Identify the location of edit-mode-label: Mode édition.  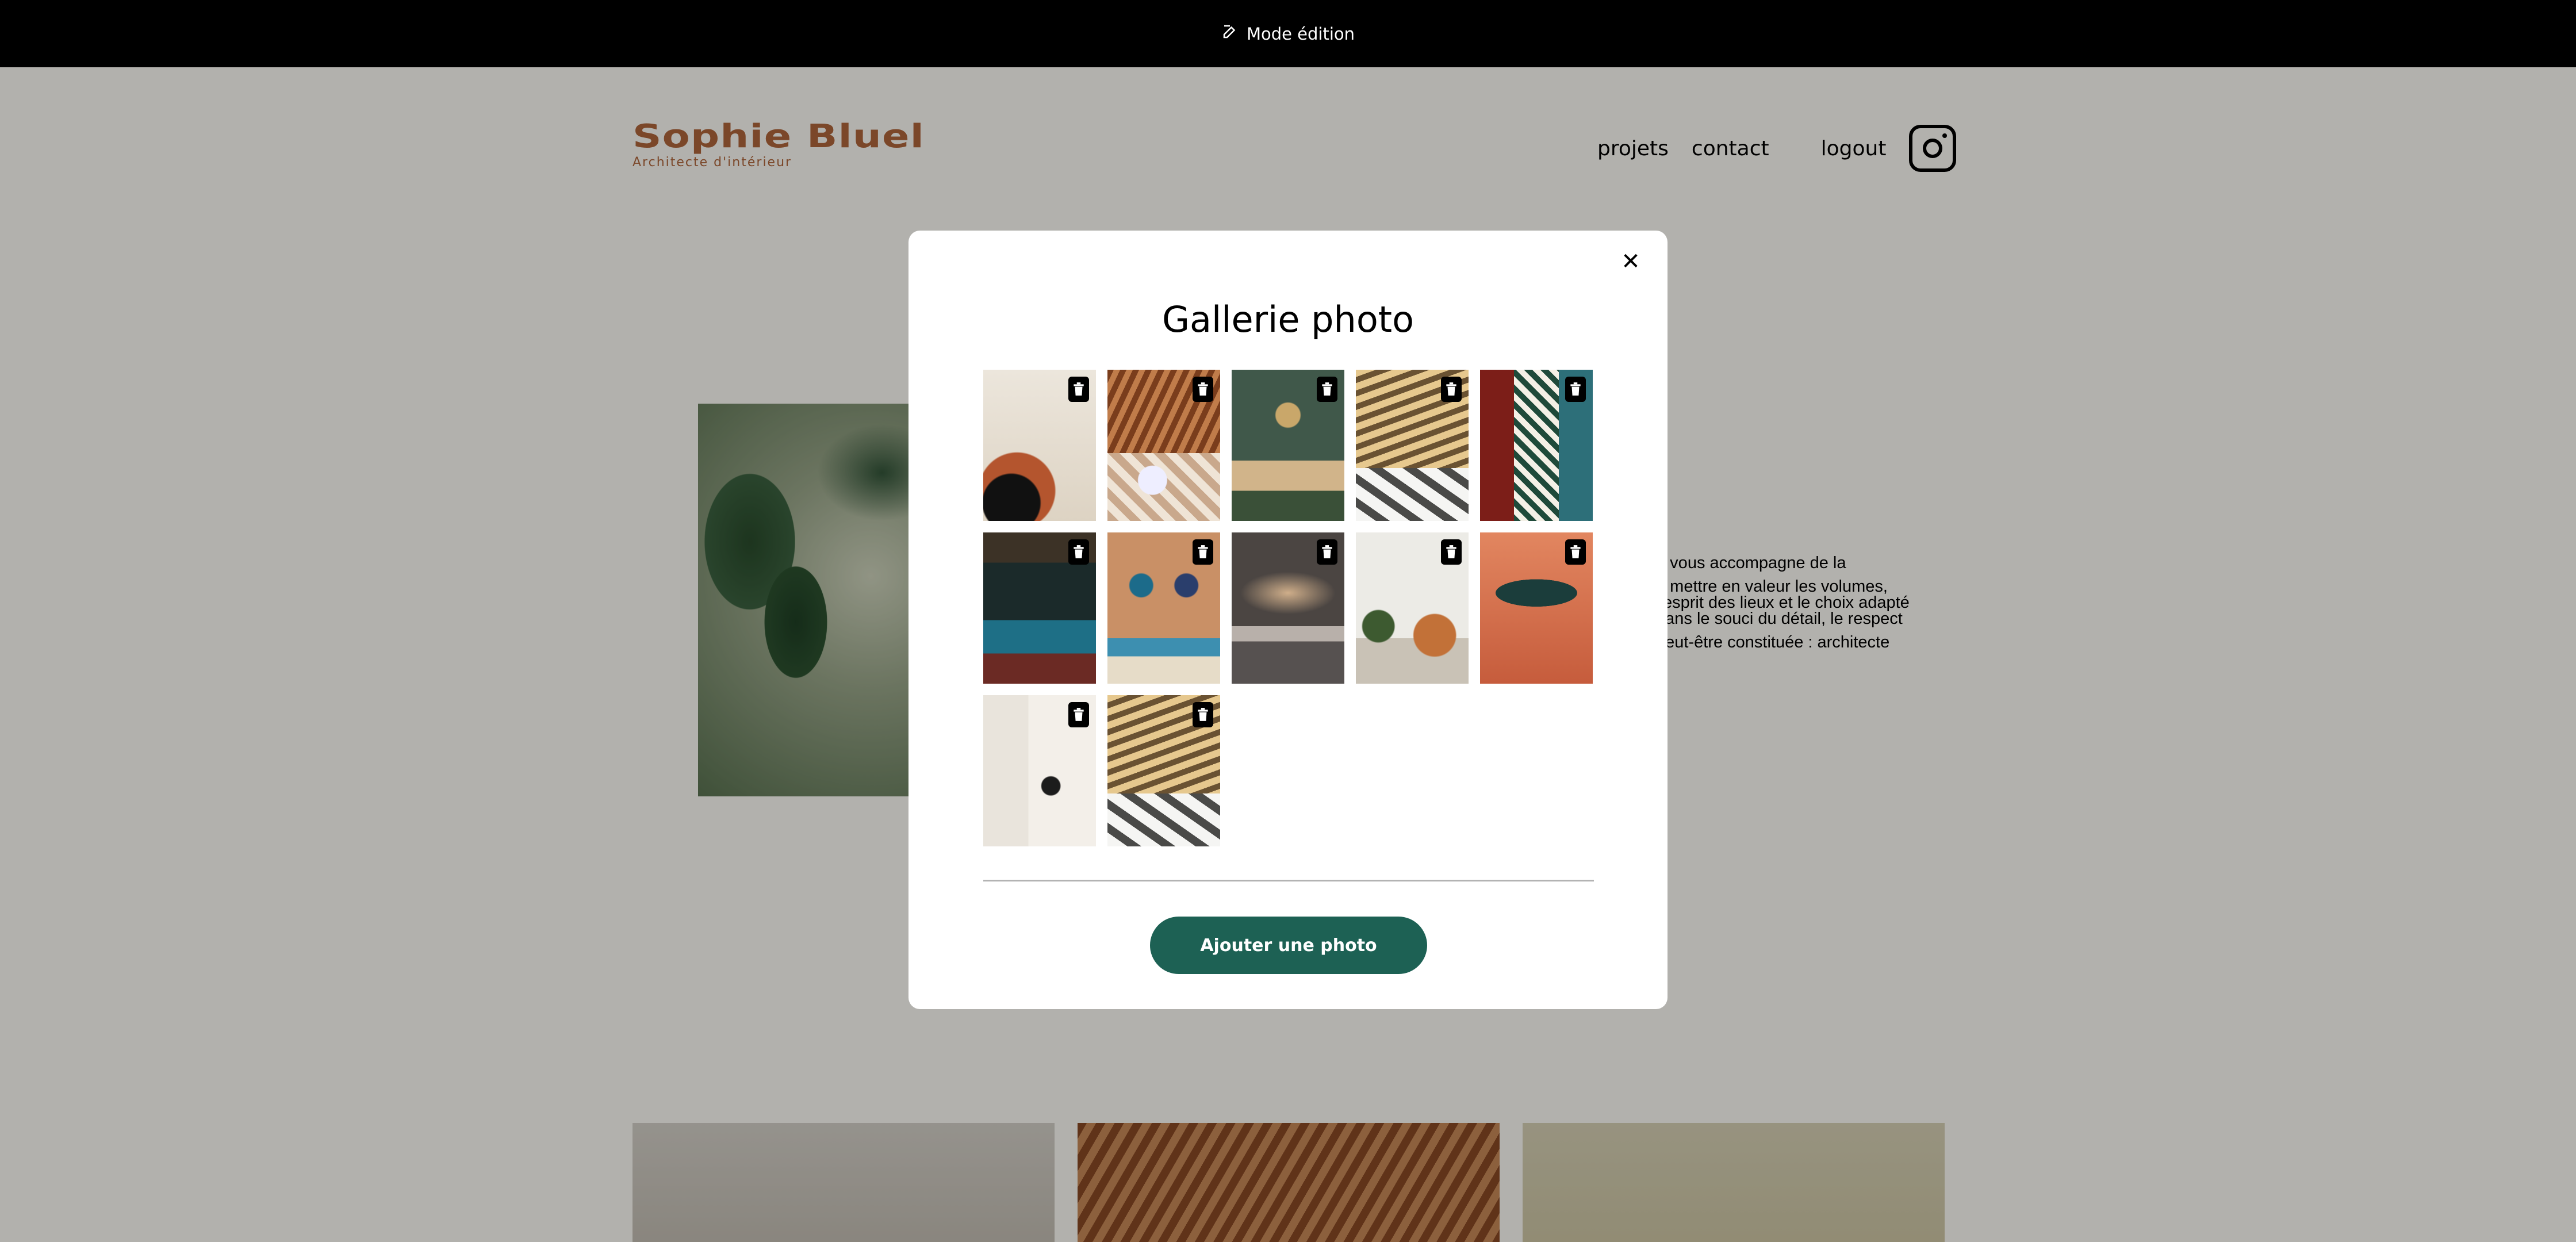
(1300, 34).